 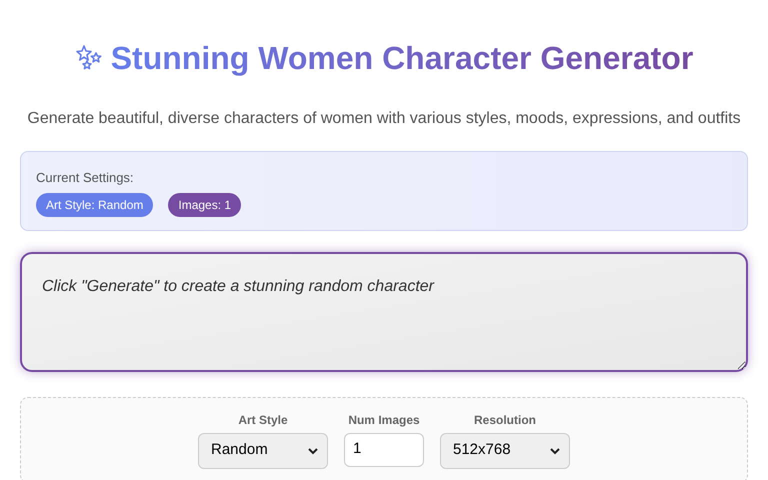 I want to click on settings-badge: Images: 1, so click(x=205, y=204).